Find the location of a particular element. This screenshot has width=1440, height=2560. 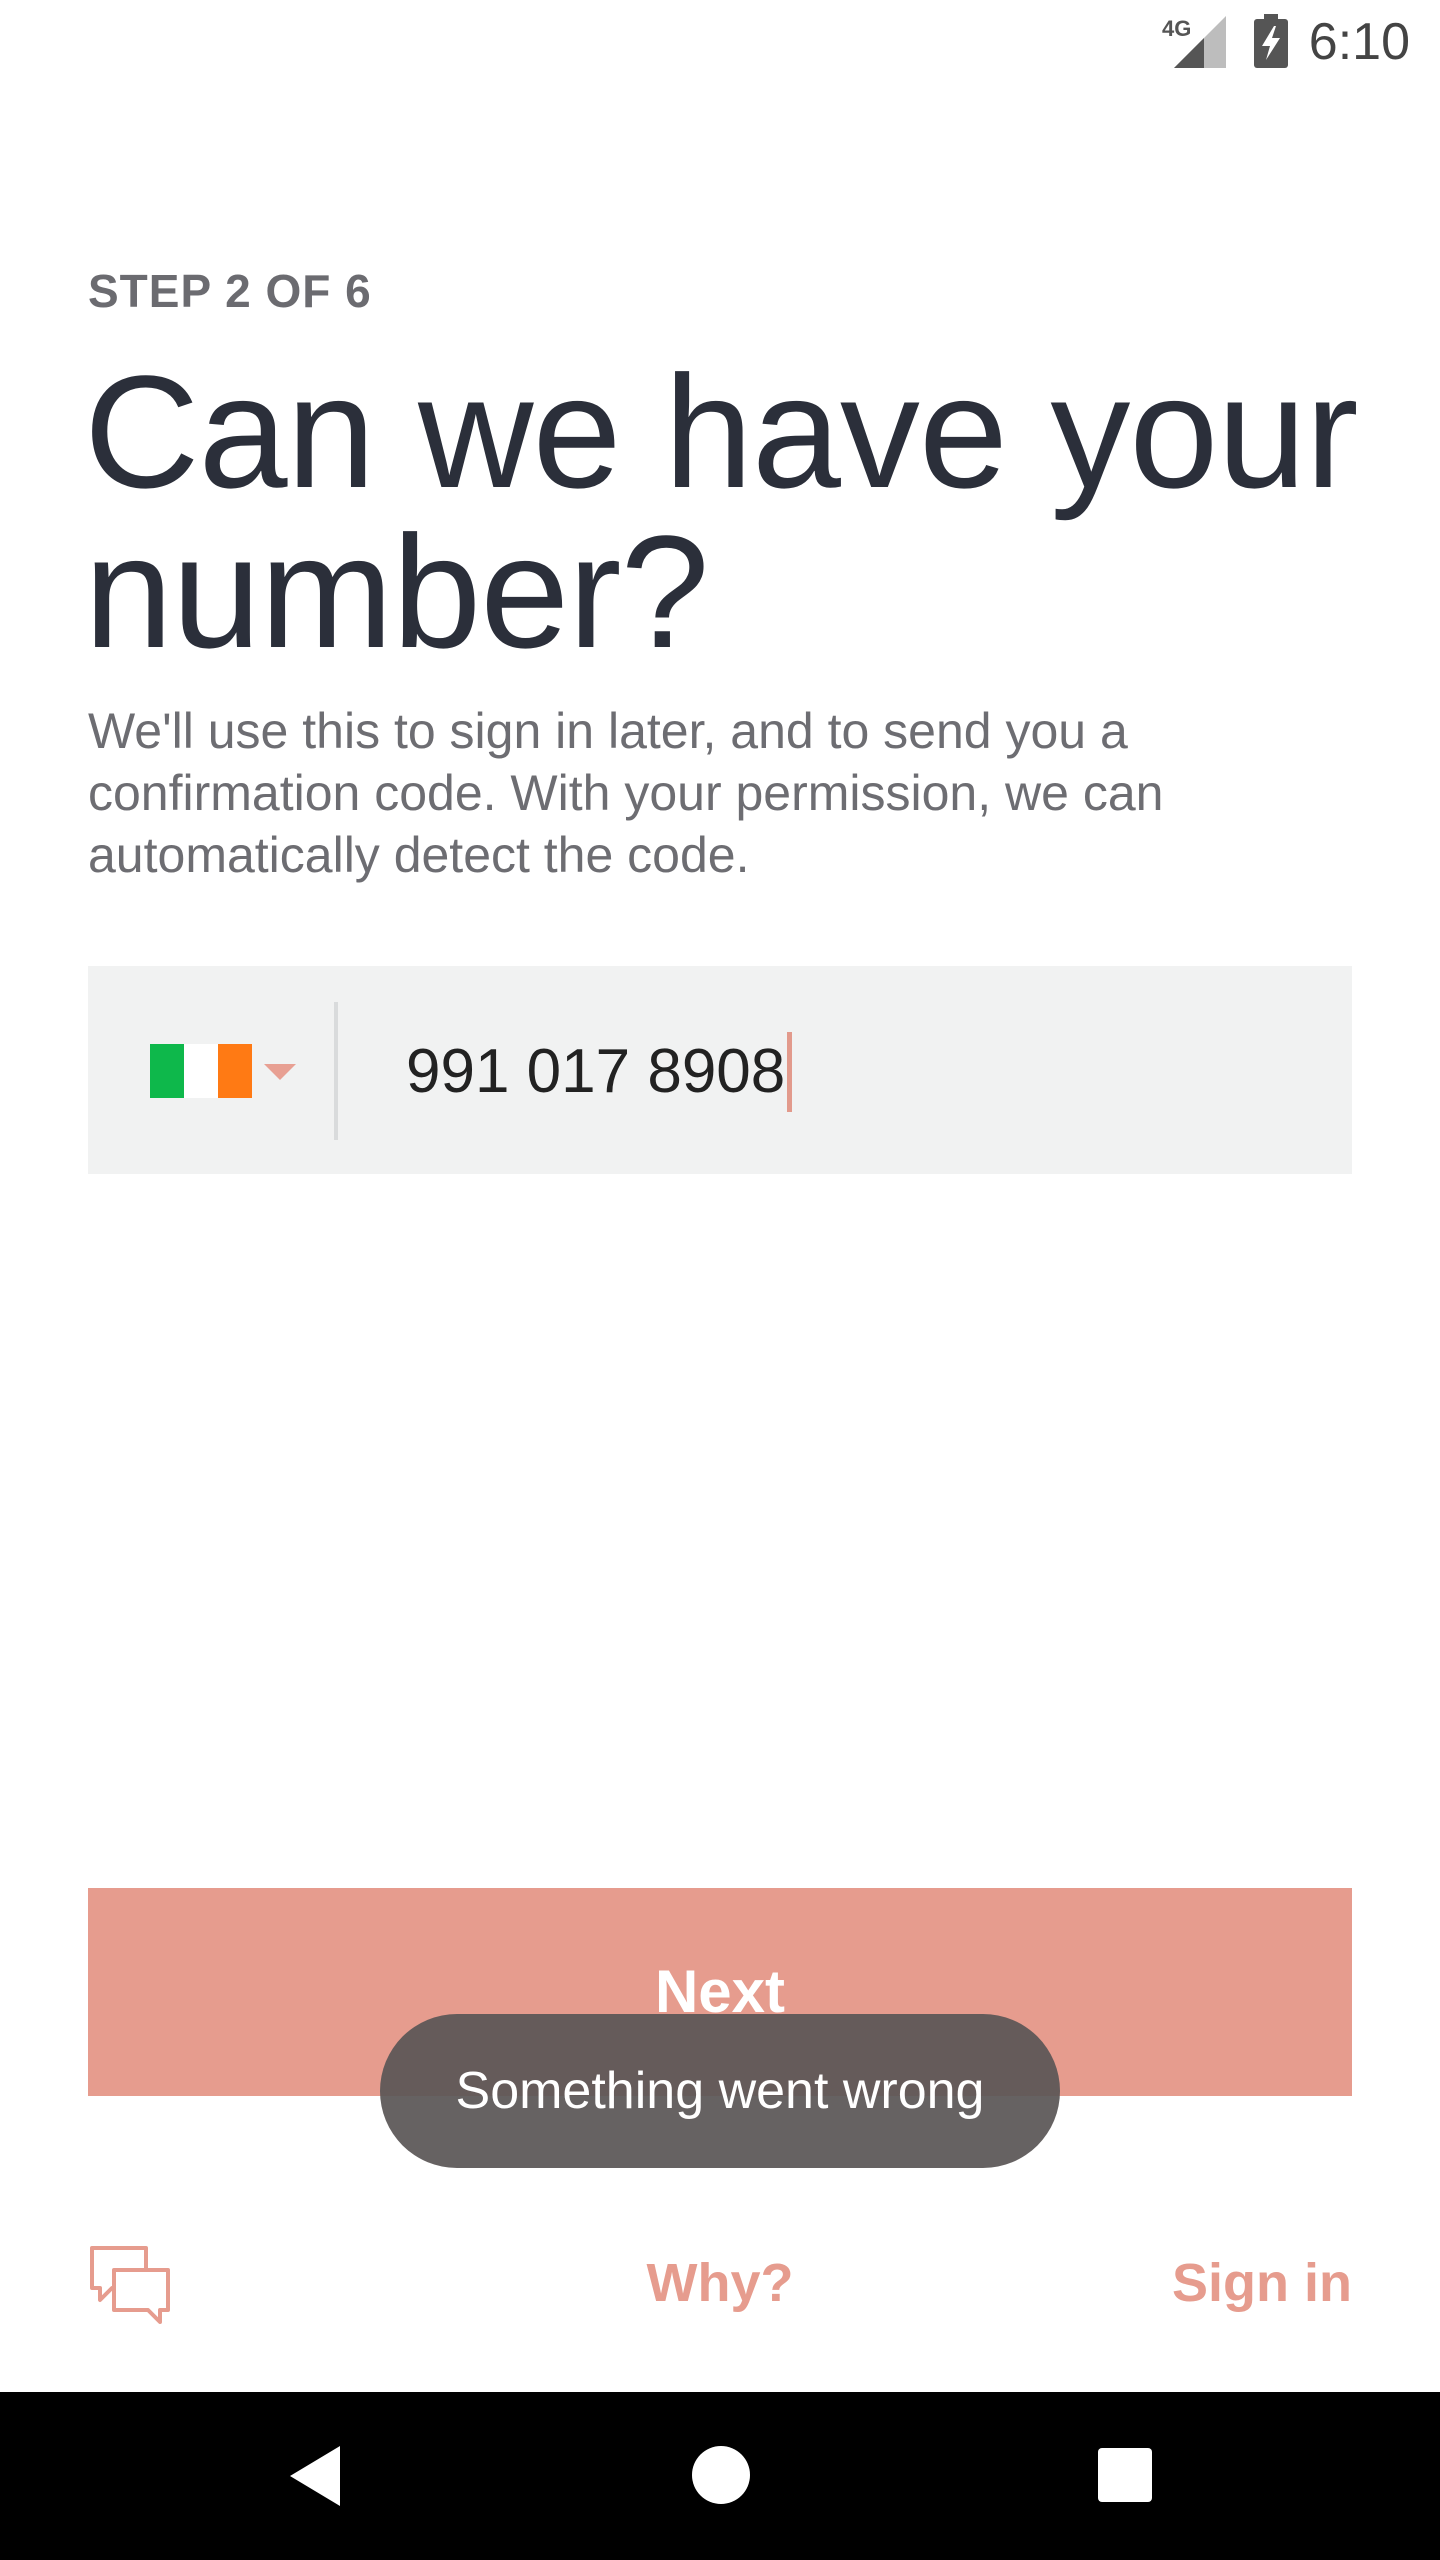

phone-number-input: 991 017 8908 is located at coordinates (599, 1072).